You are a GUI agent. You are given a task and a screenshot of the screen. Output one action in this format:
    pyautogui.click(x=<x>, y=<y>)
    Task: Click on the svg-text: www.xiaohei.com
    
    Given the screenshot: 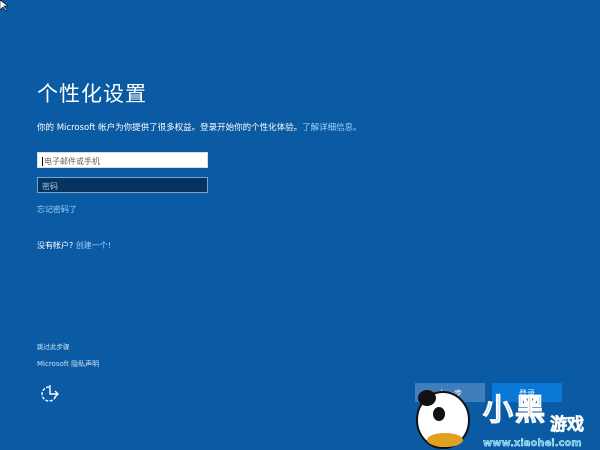 What is the action you would take?
    pyautogui.click(x=532, y=443)
    